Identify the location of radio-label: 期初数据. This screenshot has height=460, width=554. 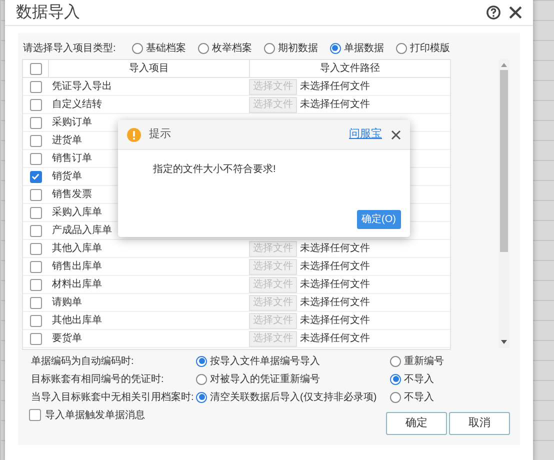
(298, 49).